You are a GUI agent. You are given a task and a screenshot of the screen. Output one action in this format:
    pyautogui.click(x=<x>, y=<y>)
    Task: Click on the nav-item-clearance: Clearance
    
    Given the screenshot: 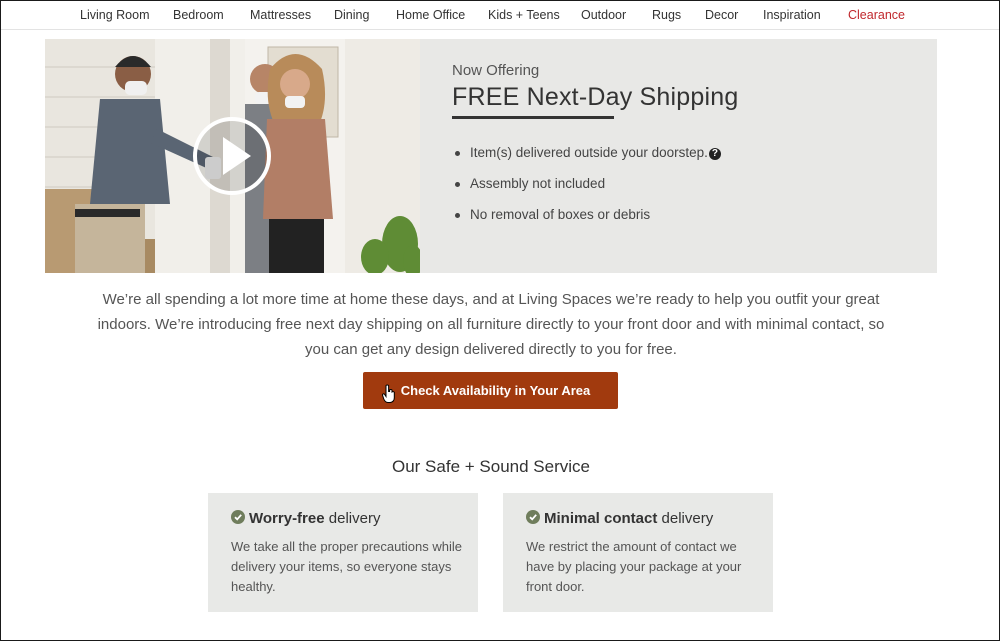 What is the action you would take?
    pyautogui.click(x=876, y=15)
    